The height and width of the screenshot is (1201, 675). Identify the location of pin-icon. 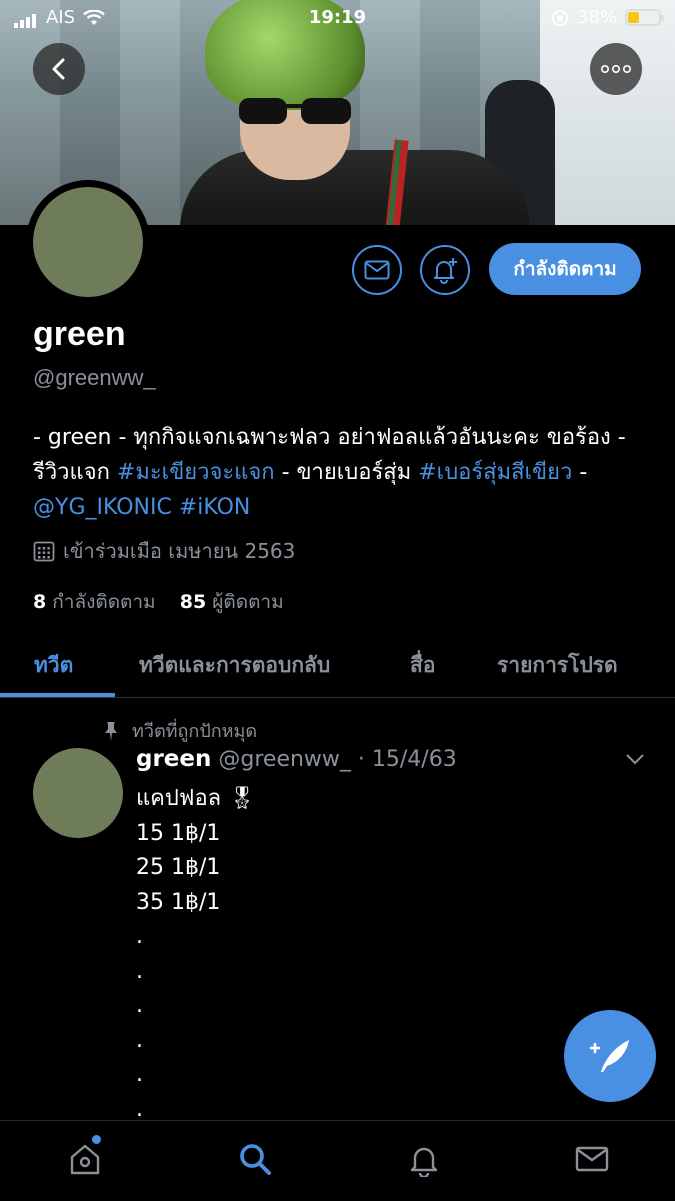
(111, 731).